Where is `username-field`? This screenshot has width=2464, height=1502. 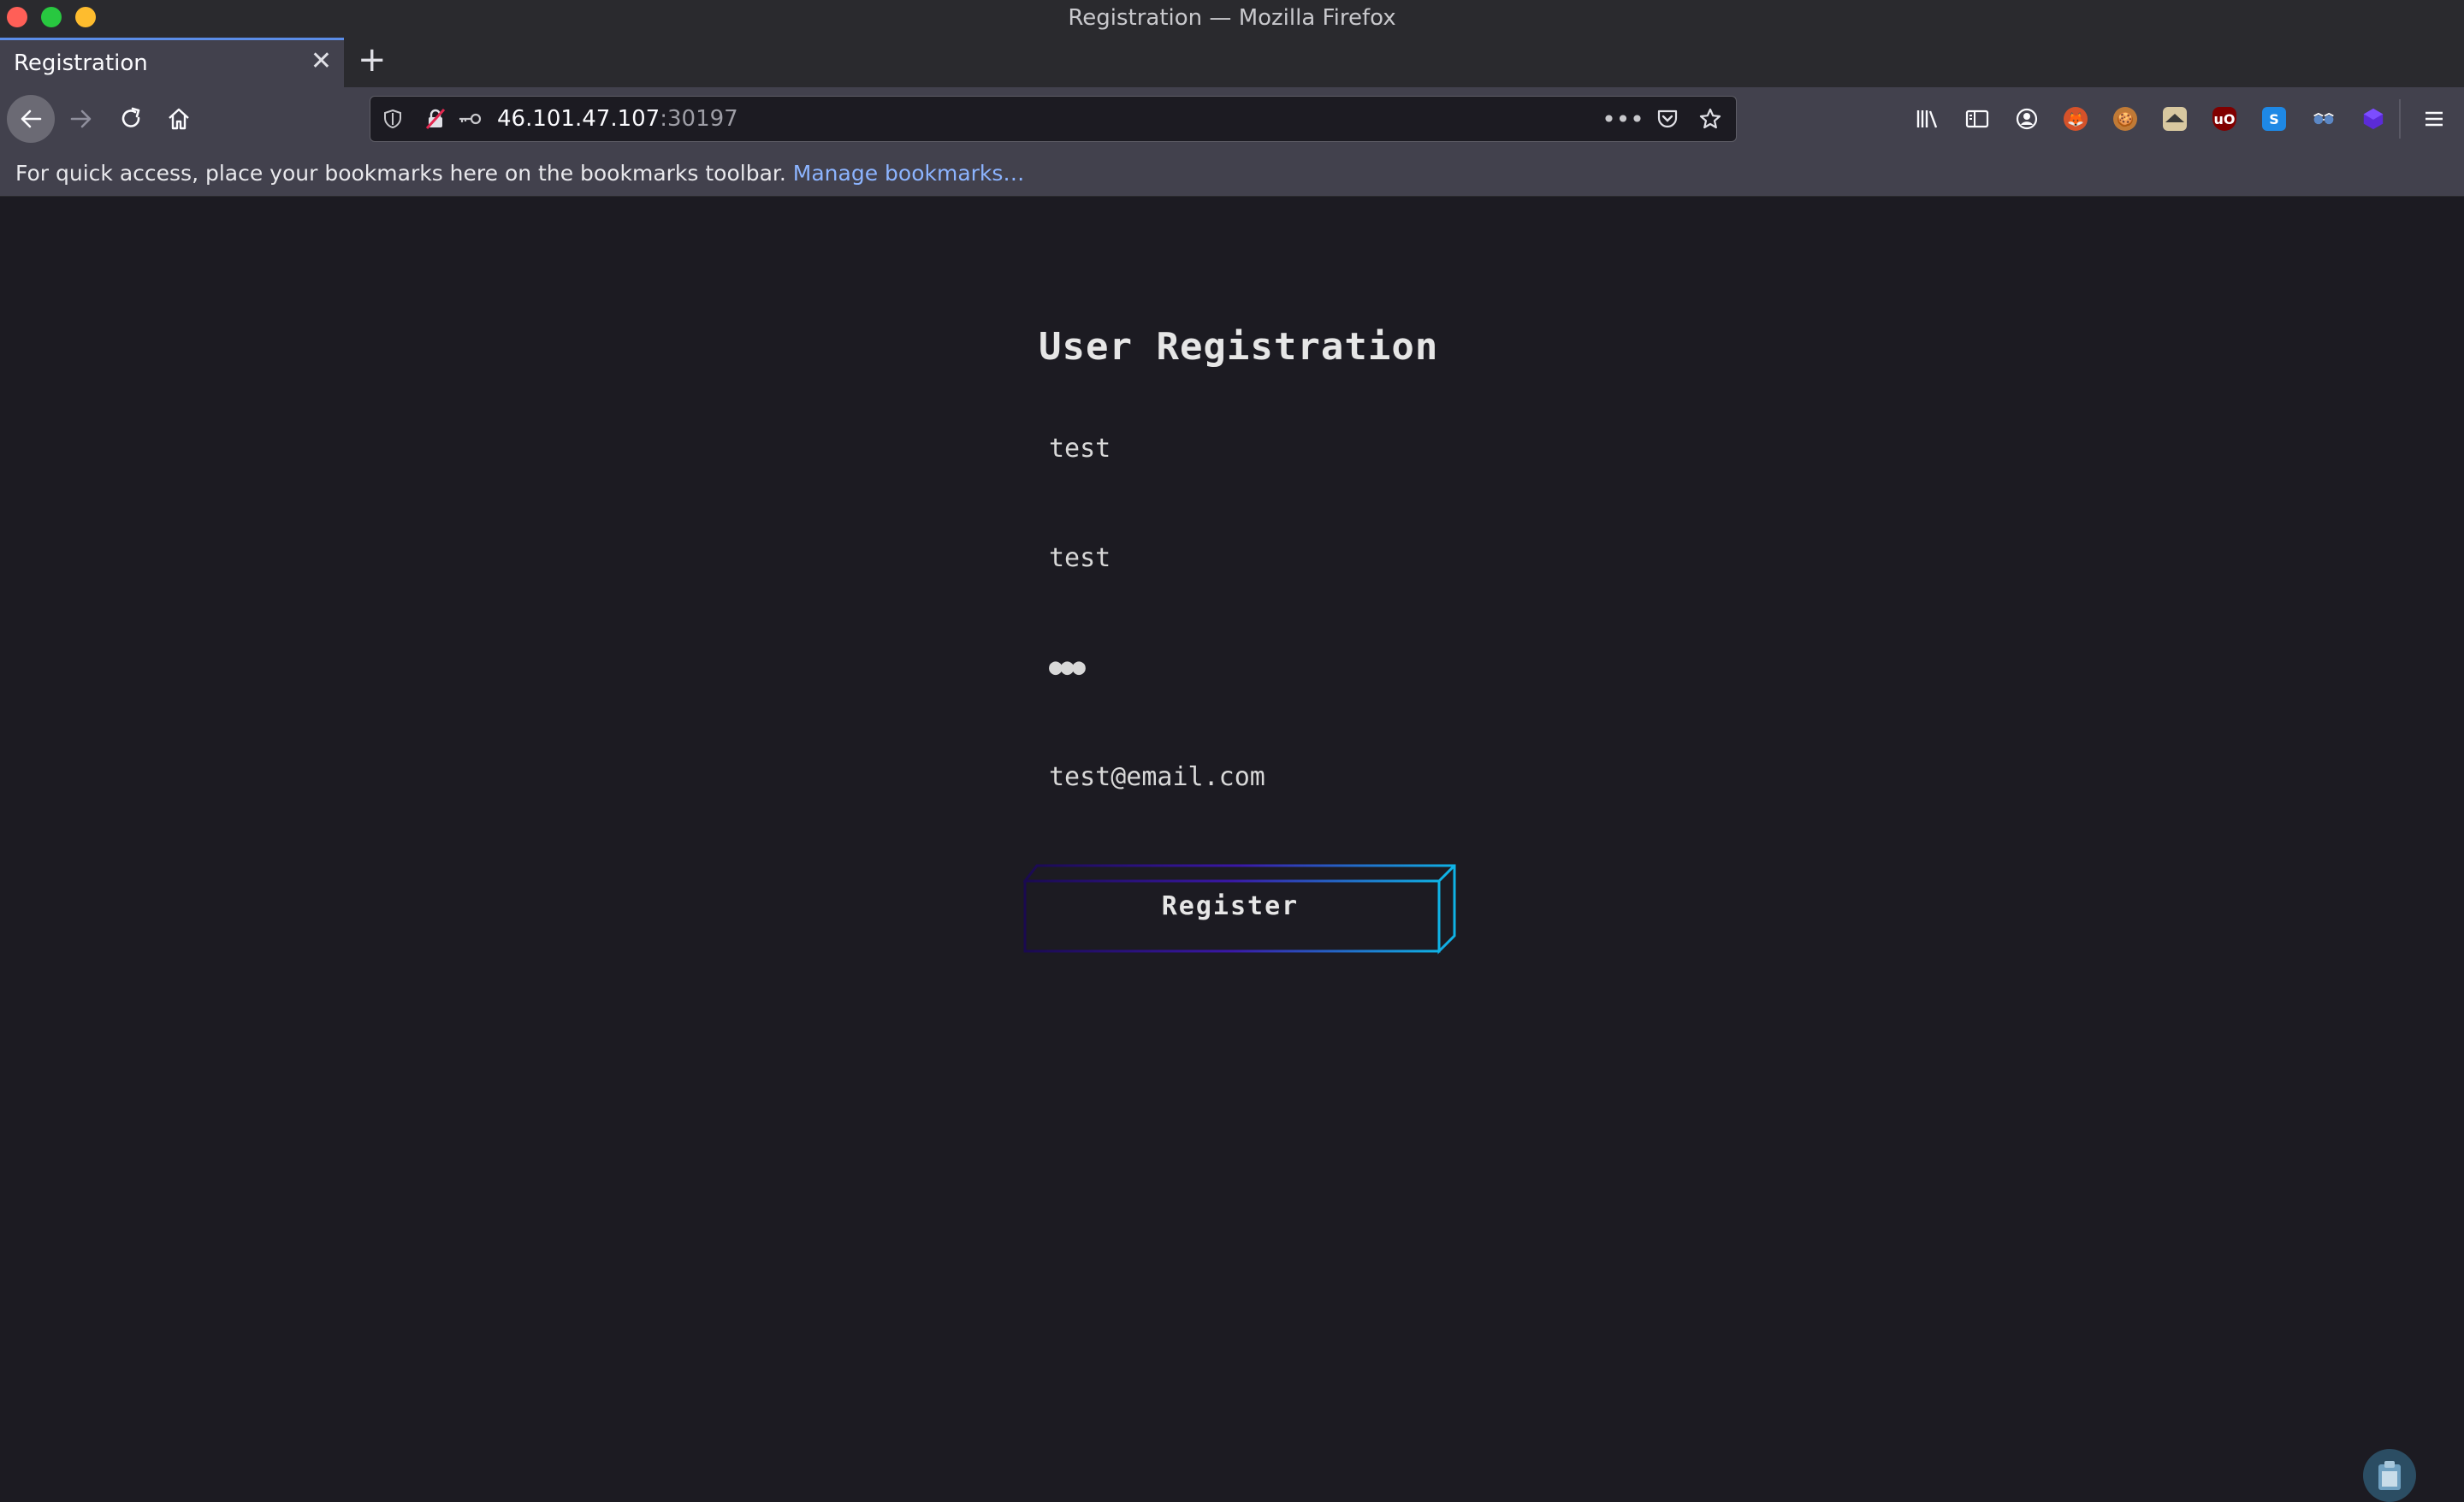
username-field is located at coordinates (1244, 448).